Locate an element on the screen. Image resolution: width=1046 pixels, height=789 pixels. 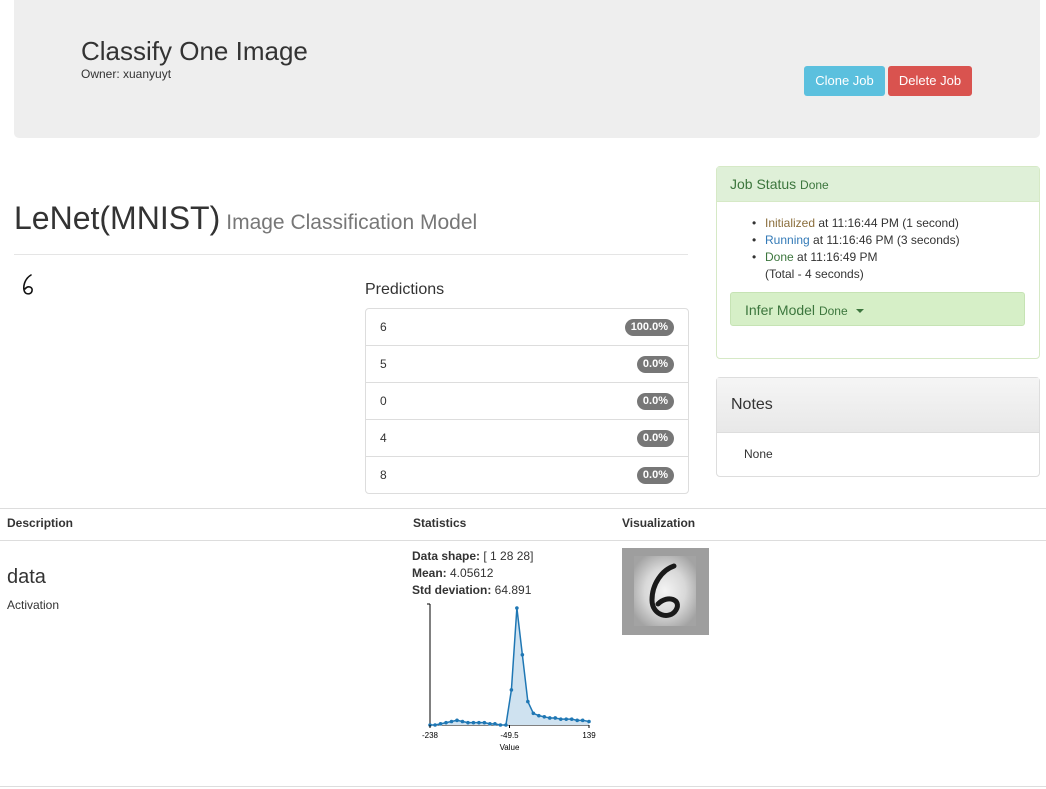
prediction-label: 0 is located at coordinates (383, 401).